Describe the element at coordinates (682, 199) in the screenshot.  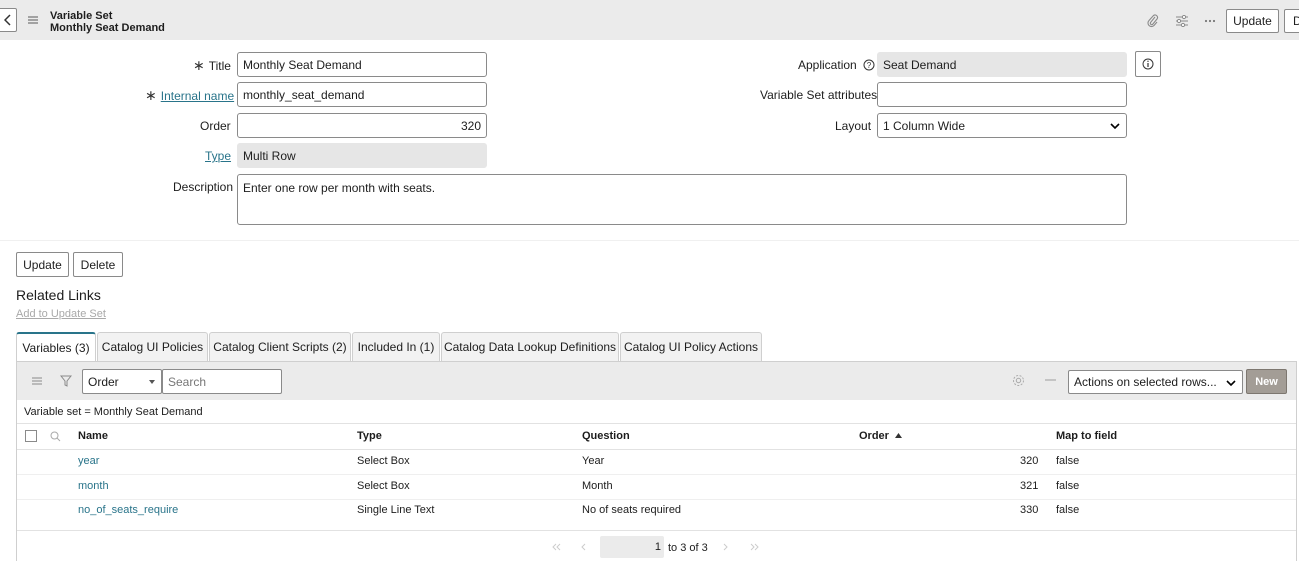
I see `description-textarea: Enter one row per month with seats.` at that location.